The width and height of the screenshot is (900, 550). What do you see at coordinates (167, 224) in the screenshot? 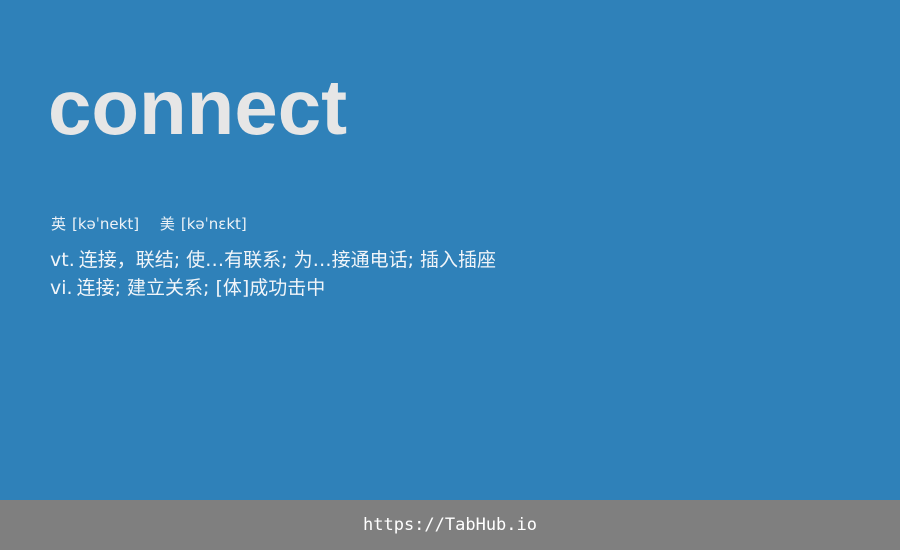
I see `phonetic-us-label: 美` at bounding box center [167, 224].